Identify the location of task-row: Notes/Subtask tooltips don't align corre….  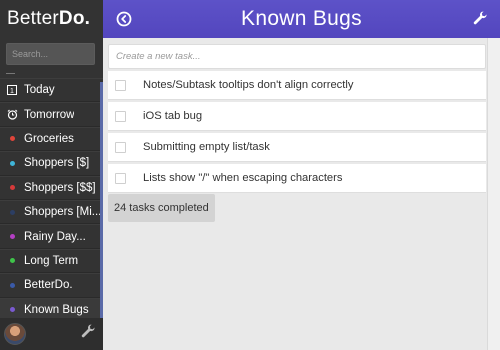
(297, 85).